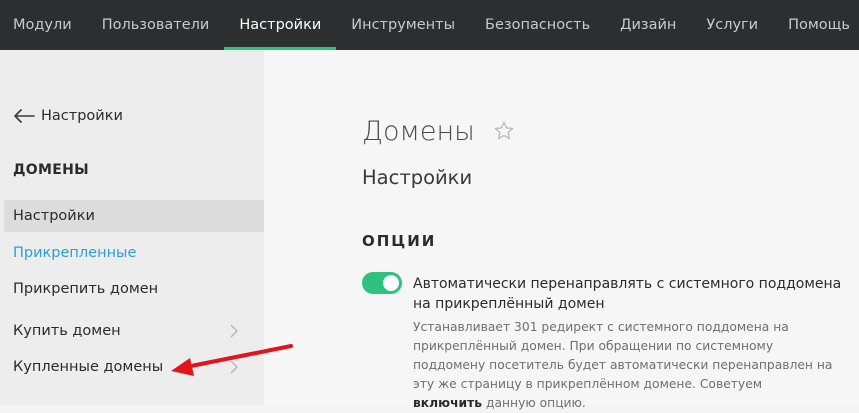 Image resolution: width=859 pixels, height=413 pixels. I want to click on sidebar-item-label: Прикрепленные, so click(75, 253).